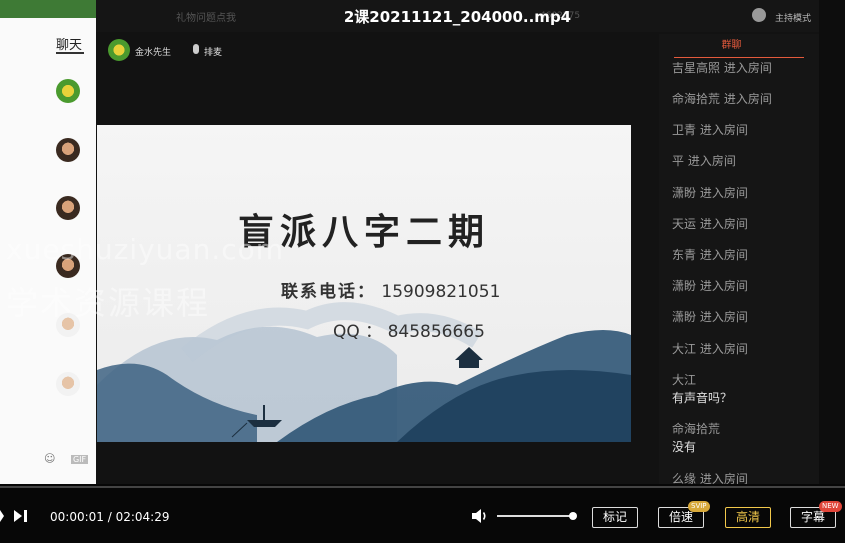 This screenshot has height=543, width=845. I want to click on next-icon-bar, so click(25, 516).